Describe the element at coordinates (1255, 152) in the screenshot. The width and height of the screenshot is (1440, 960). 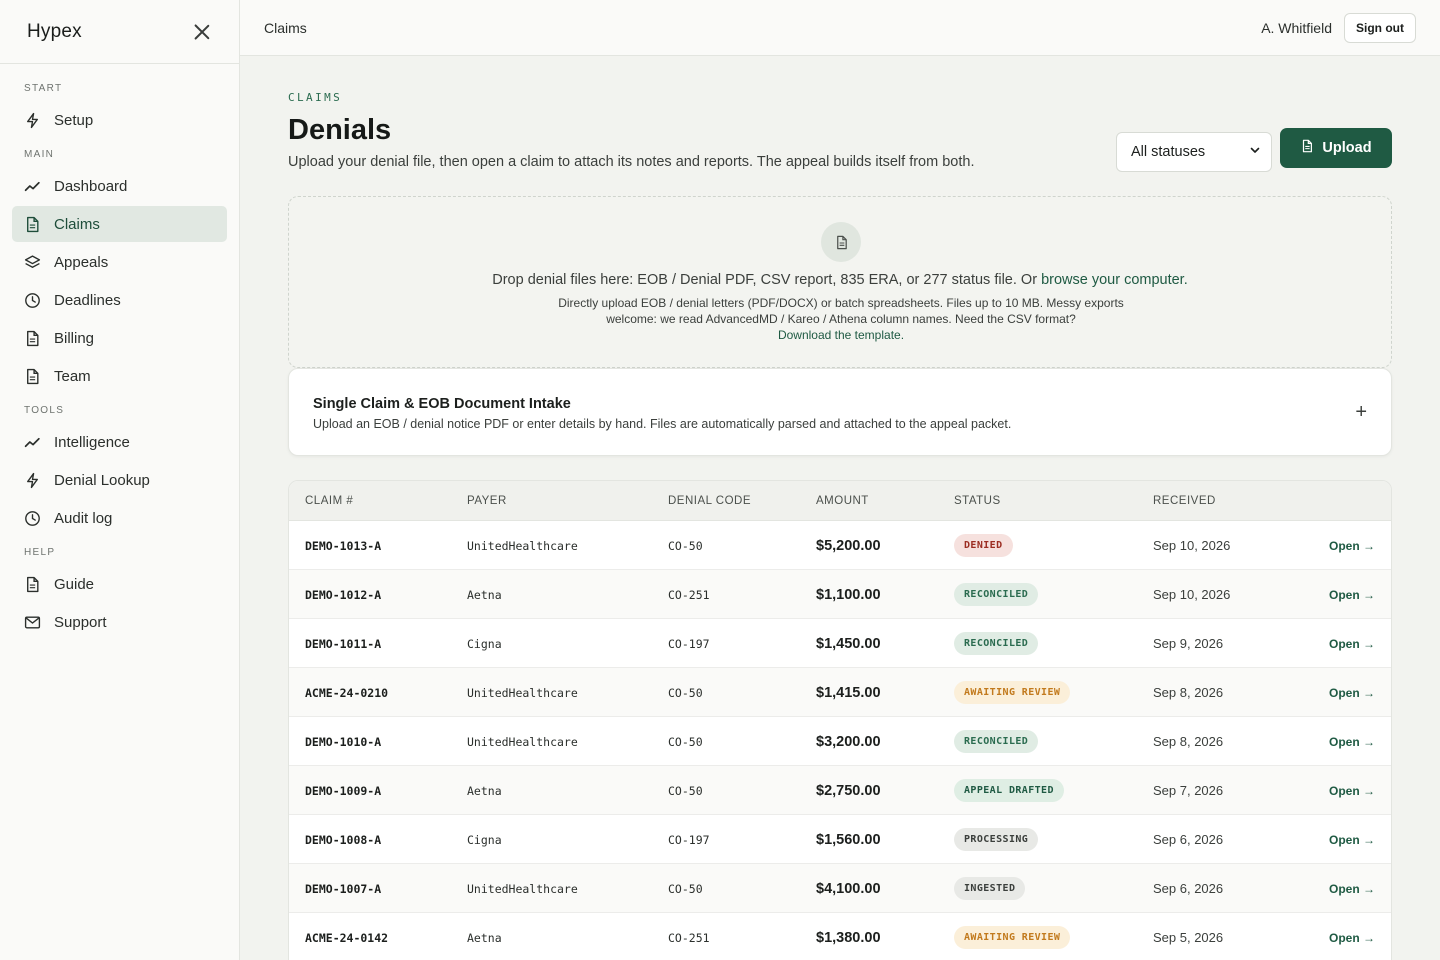
I see `chevron-down-icon` at that location.